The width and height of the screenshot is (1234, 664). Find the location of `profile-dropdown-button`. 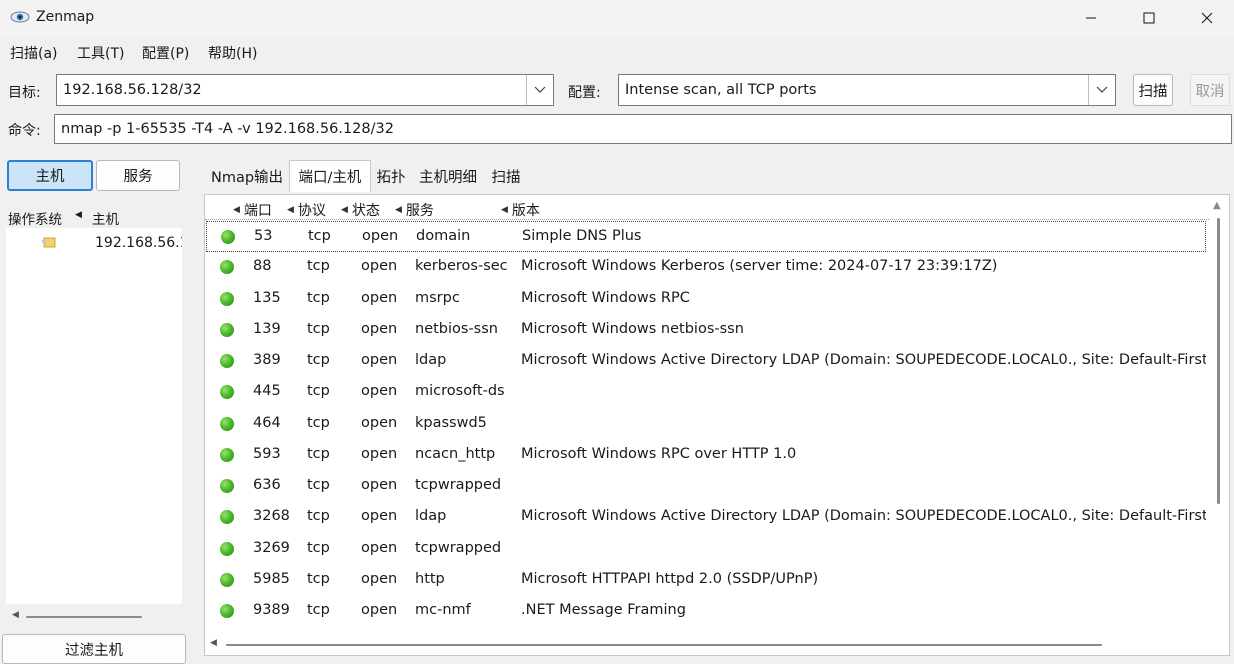

profile-dropdown-button is located at coordinates (1101, 90).